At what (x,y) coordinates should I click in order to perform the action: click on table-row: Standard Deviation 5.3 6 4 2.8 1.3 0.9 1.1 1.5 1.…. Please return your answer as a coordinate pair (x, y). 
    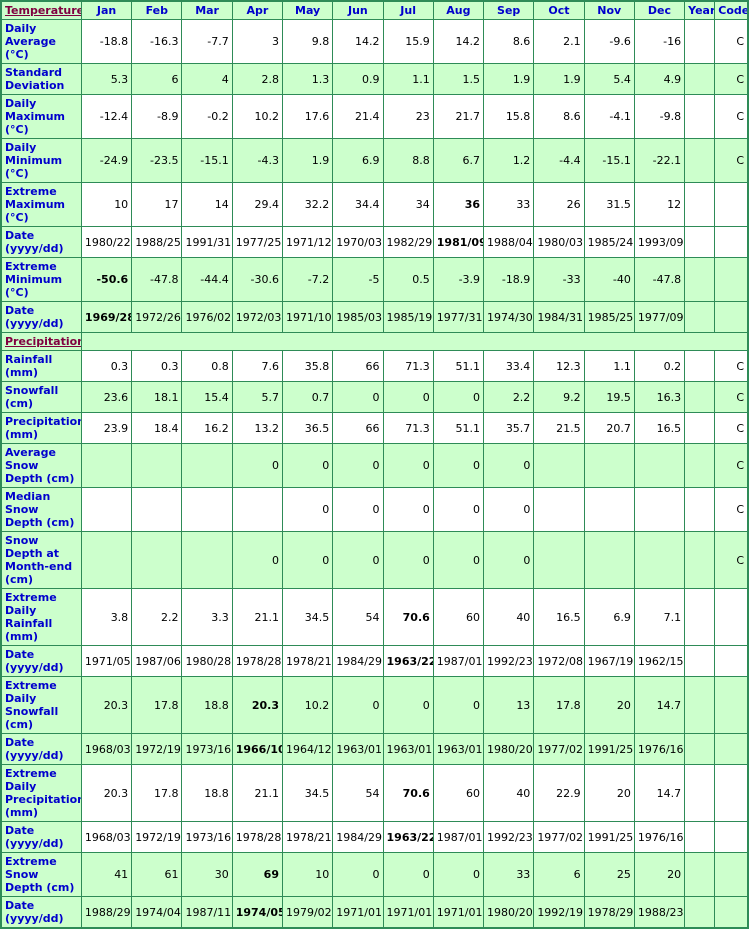
    Looking at the image, I should click on (374, 79).